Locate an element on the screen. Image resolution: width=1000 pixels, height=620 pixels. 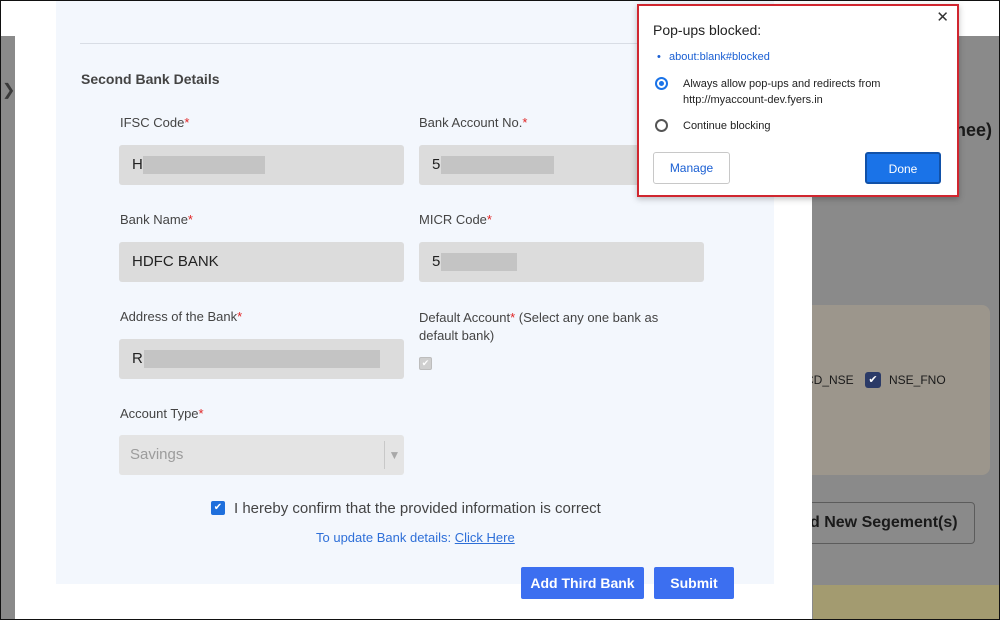
add-new-segment-button: d New Segement(s) is located at coordinates (885, 523).